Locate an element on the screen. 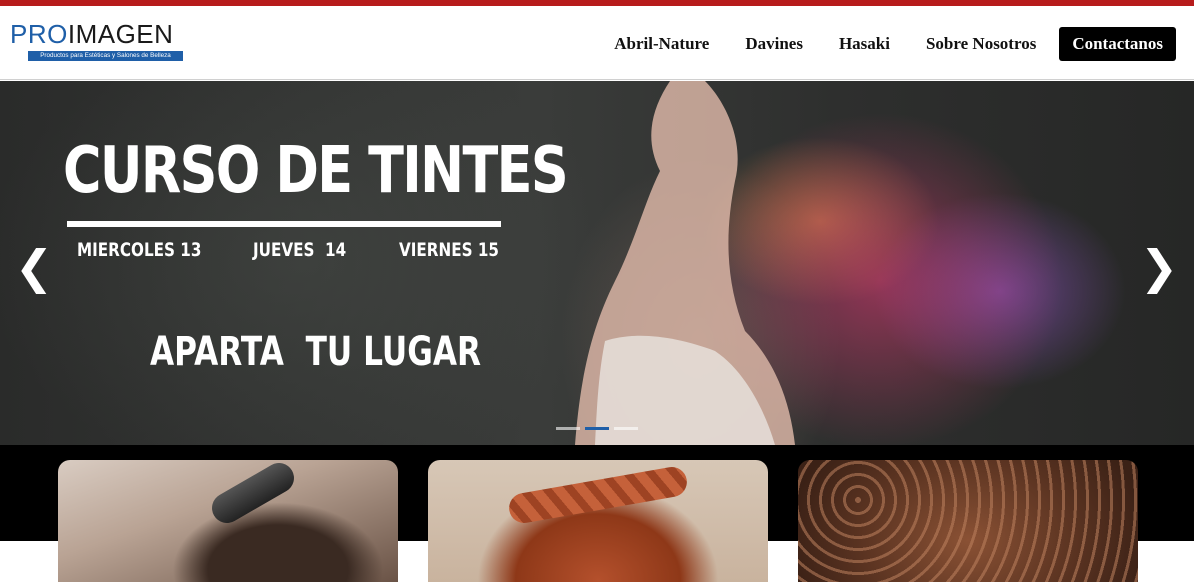  hero-date-viernes: VIERNES 15 is located at coordinates (449, 250).